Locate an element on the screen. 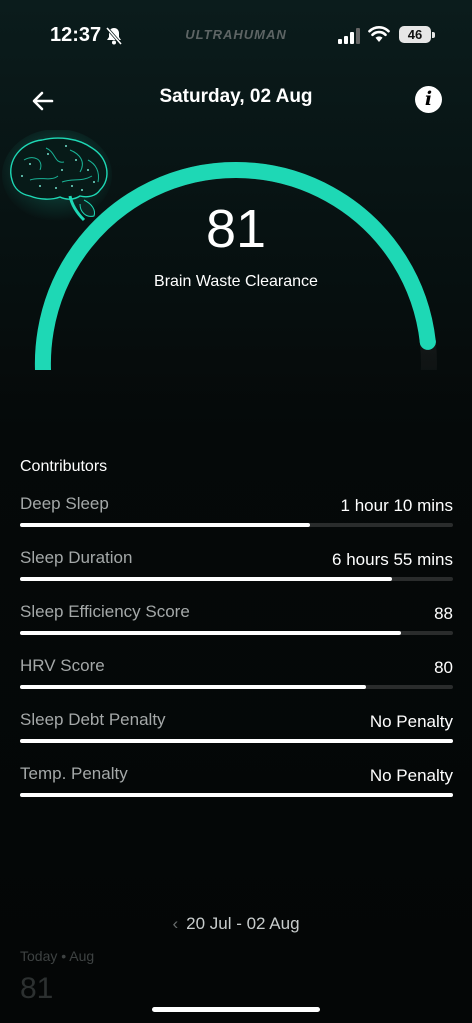 This screenshot has height=1023, width=472. contributor-label: Deep Sleep is located at coordinates (64, 503).